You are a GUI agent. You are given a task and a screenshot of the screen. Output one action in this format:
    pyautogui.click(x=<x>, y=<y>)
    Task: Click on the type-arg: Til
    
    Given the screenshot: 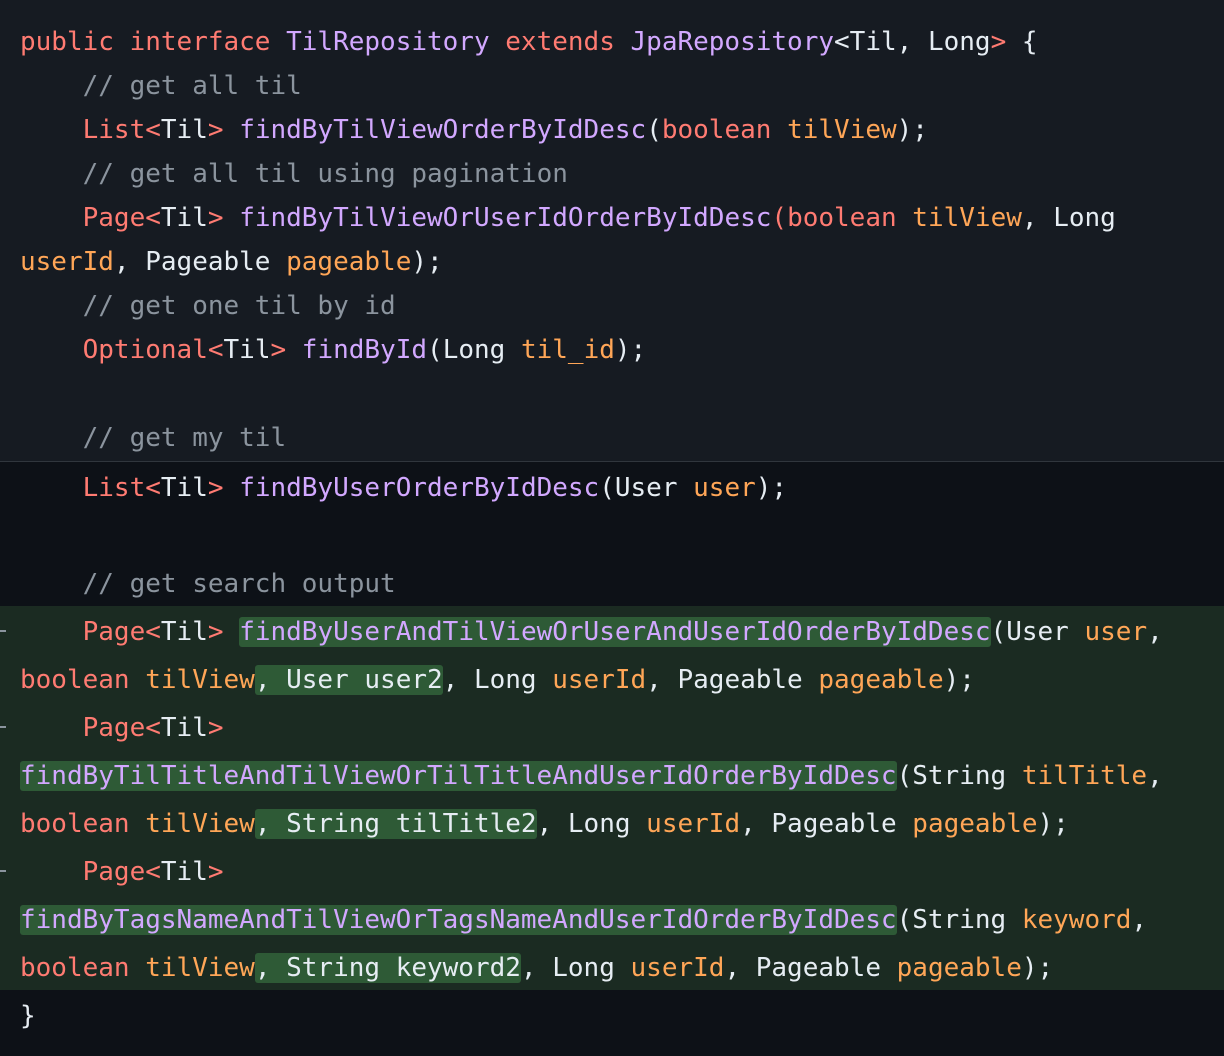 What is the action you would take?
    pyautogui.click(x=873, y=42)
    